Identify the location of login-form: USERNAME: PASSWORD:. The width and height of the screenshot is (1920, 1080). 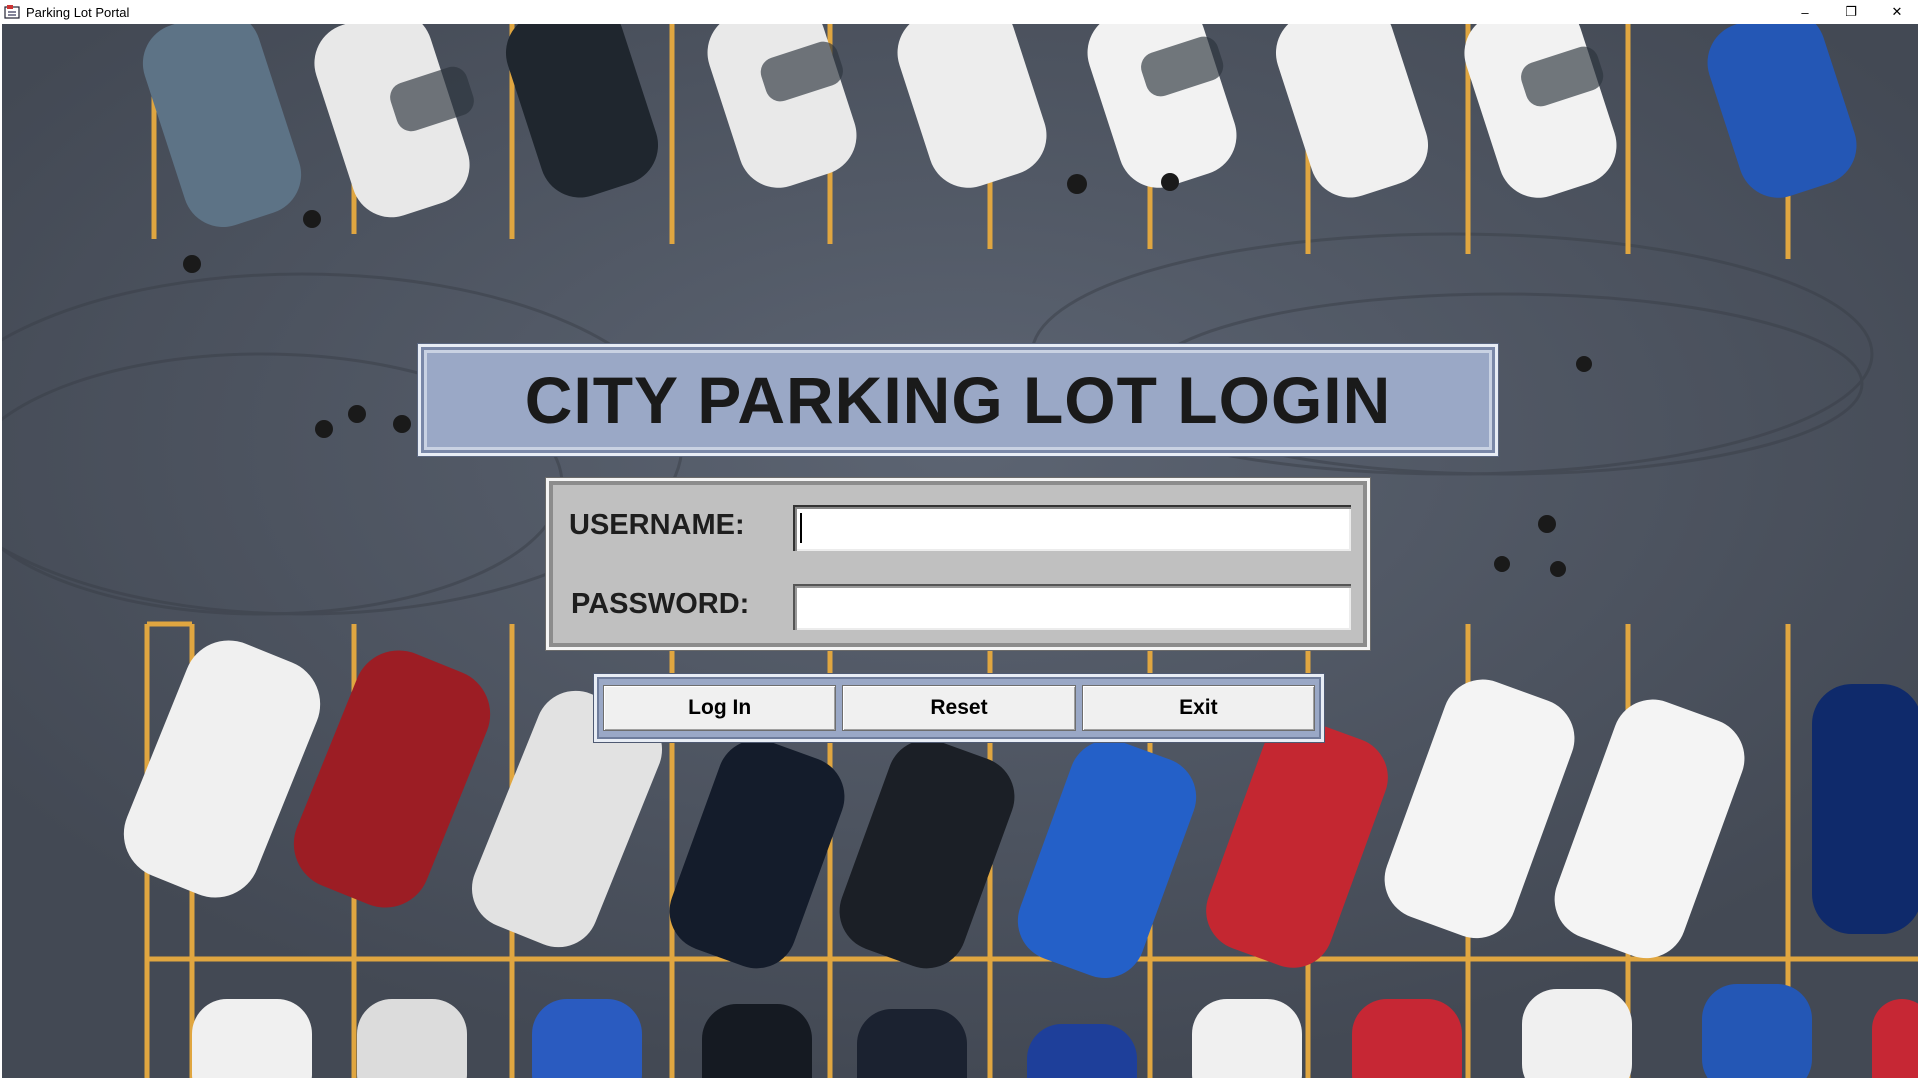
(958, 564).